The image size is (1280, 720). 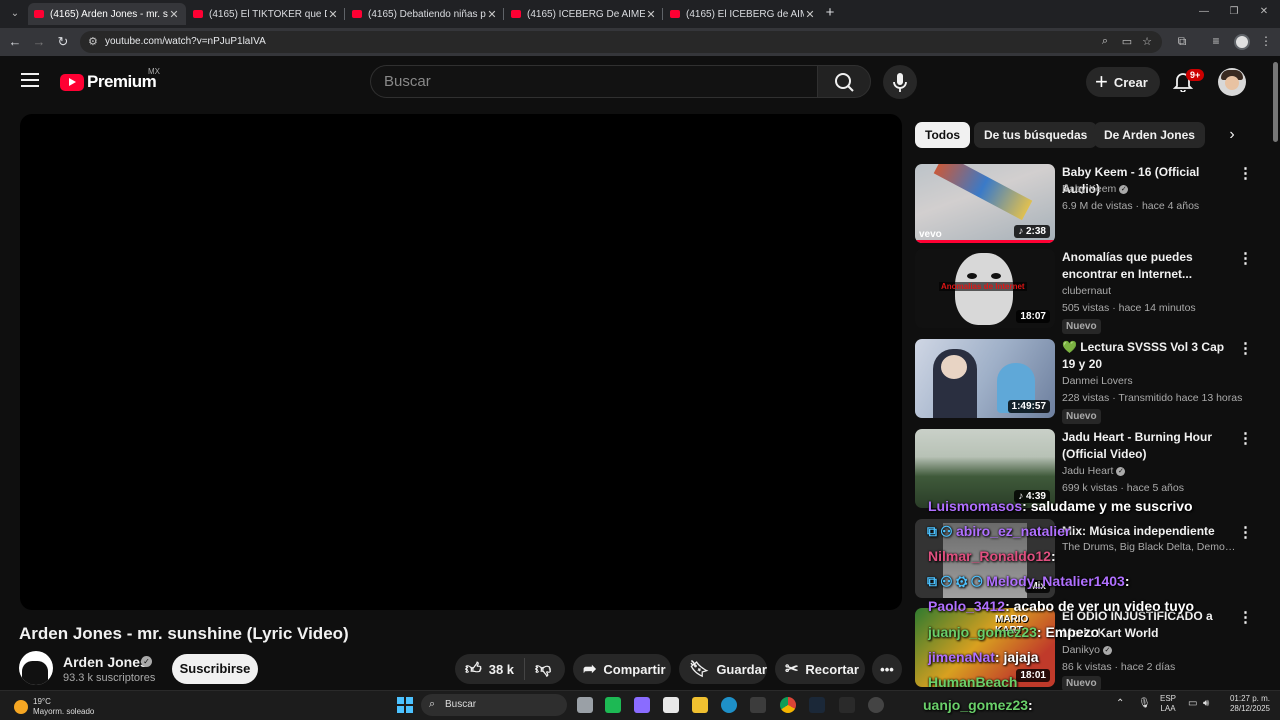 I want to click on channel-avatar, so click(x=36, y=668).